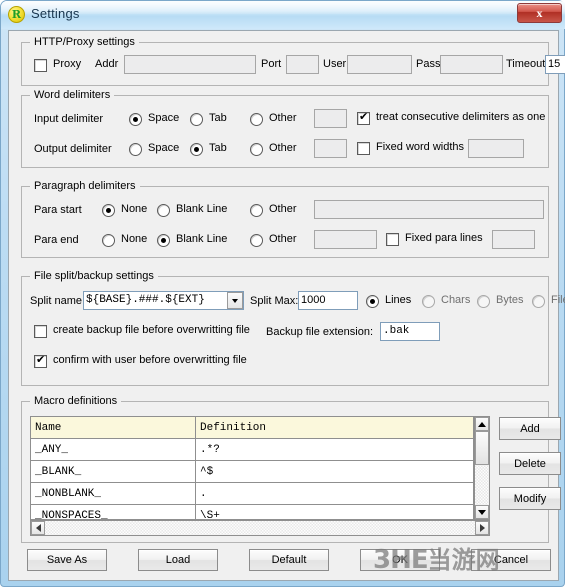  I want to click on split-name-combo: ${BASE}.###.${EXT}, so click(163, 300).